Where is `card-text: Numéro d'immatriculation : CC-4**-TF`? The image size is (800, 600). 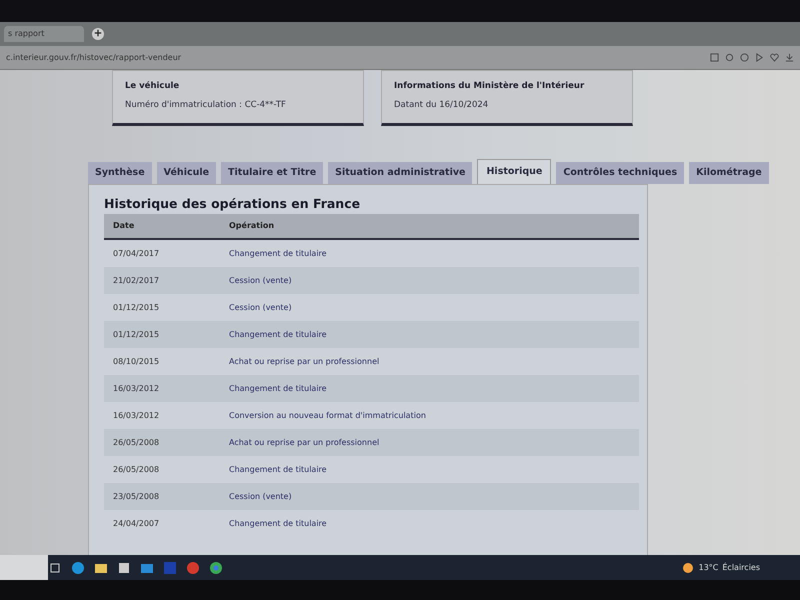 card-text: Numéro d'immatriculation : CC-4**-TF is located at coordinates (206, 105).